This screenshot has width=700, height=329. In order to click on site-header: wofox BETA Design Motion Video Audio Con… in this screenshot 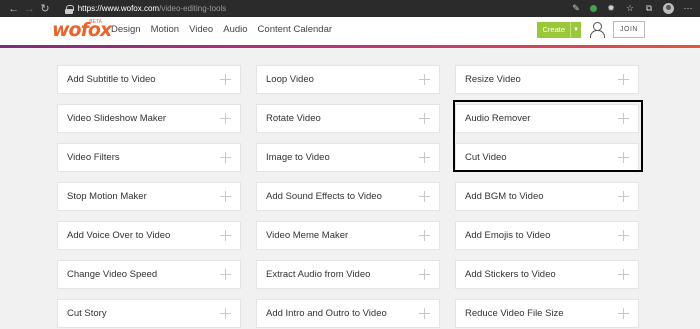, I will do `click(350, 31)`.